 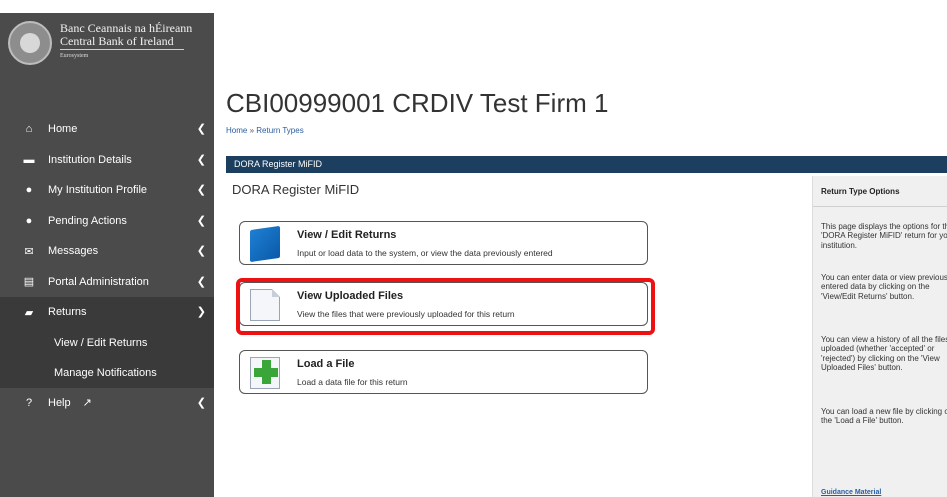 I want to click on envelope-icon: ✉, so click(x=29, y=251).